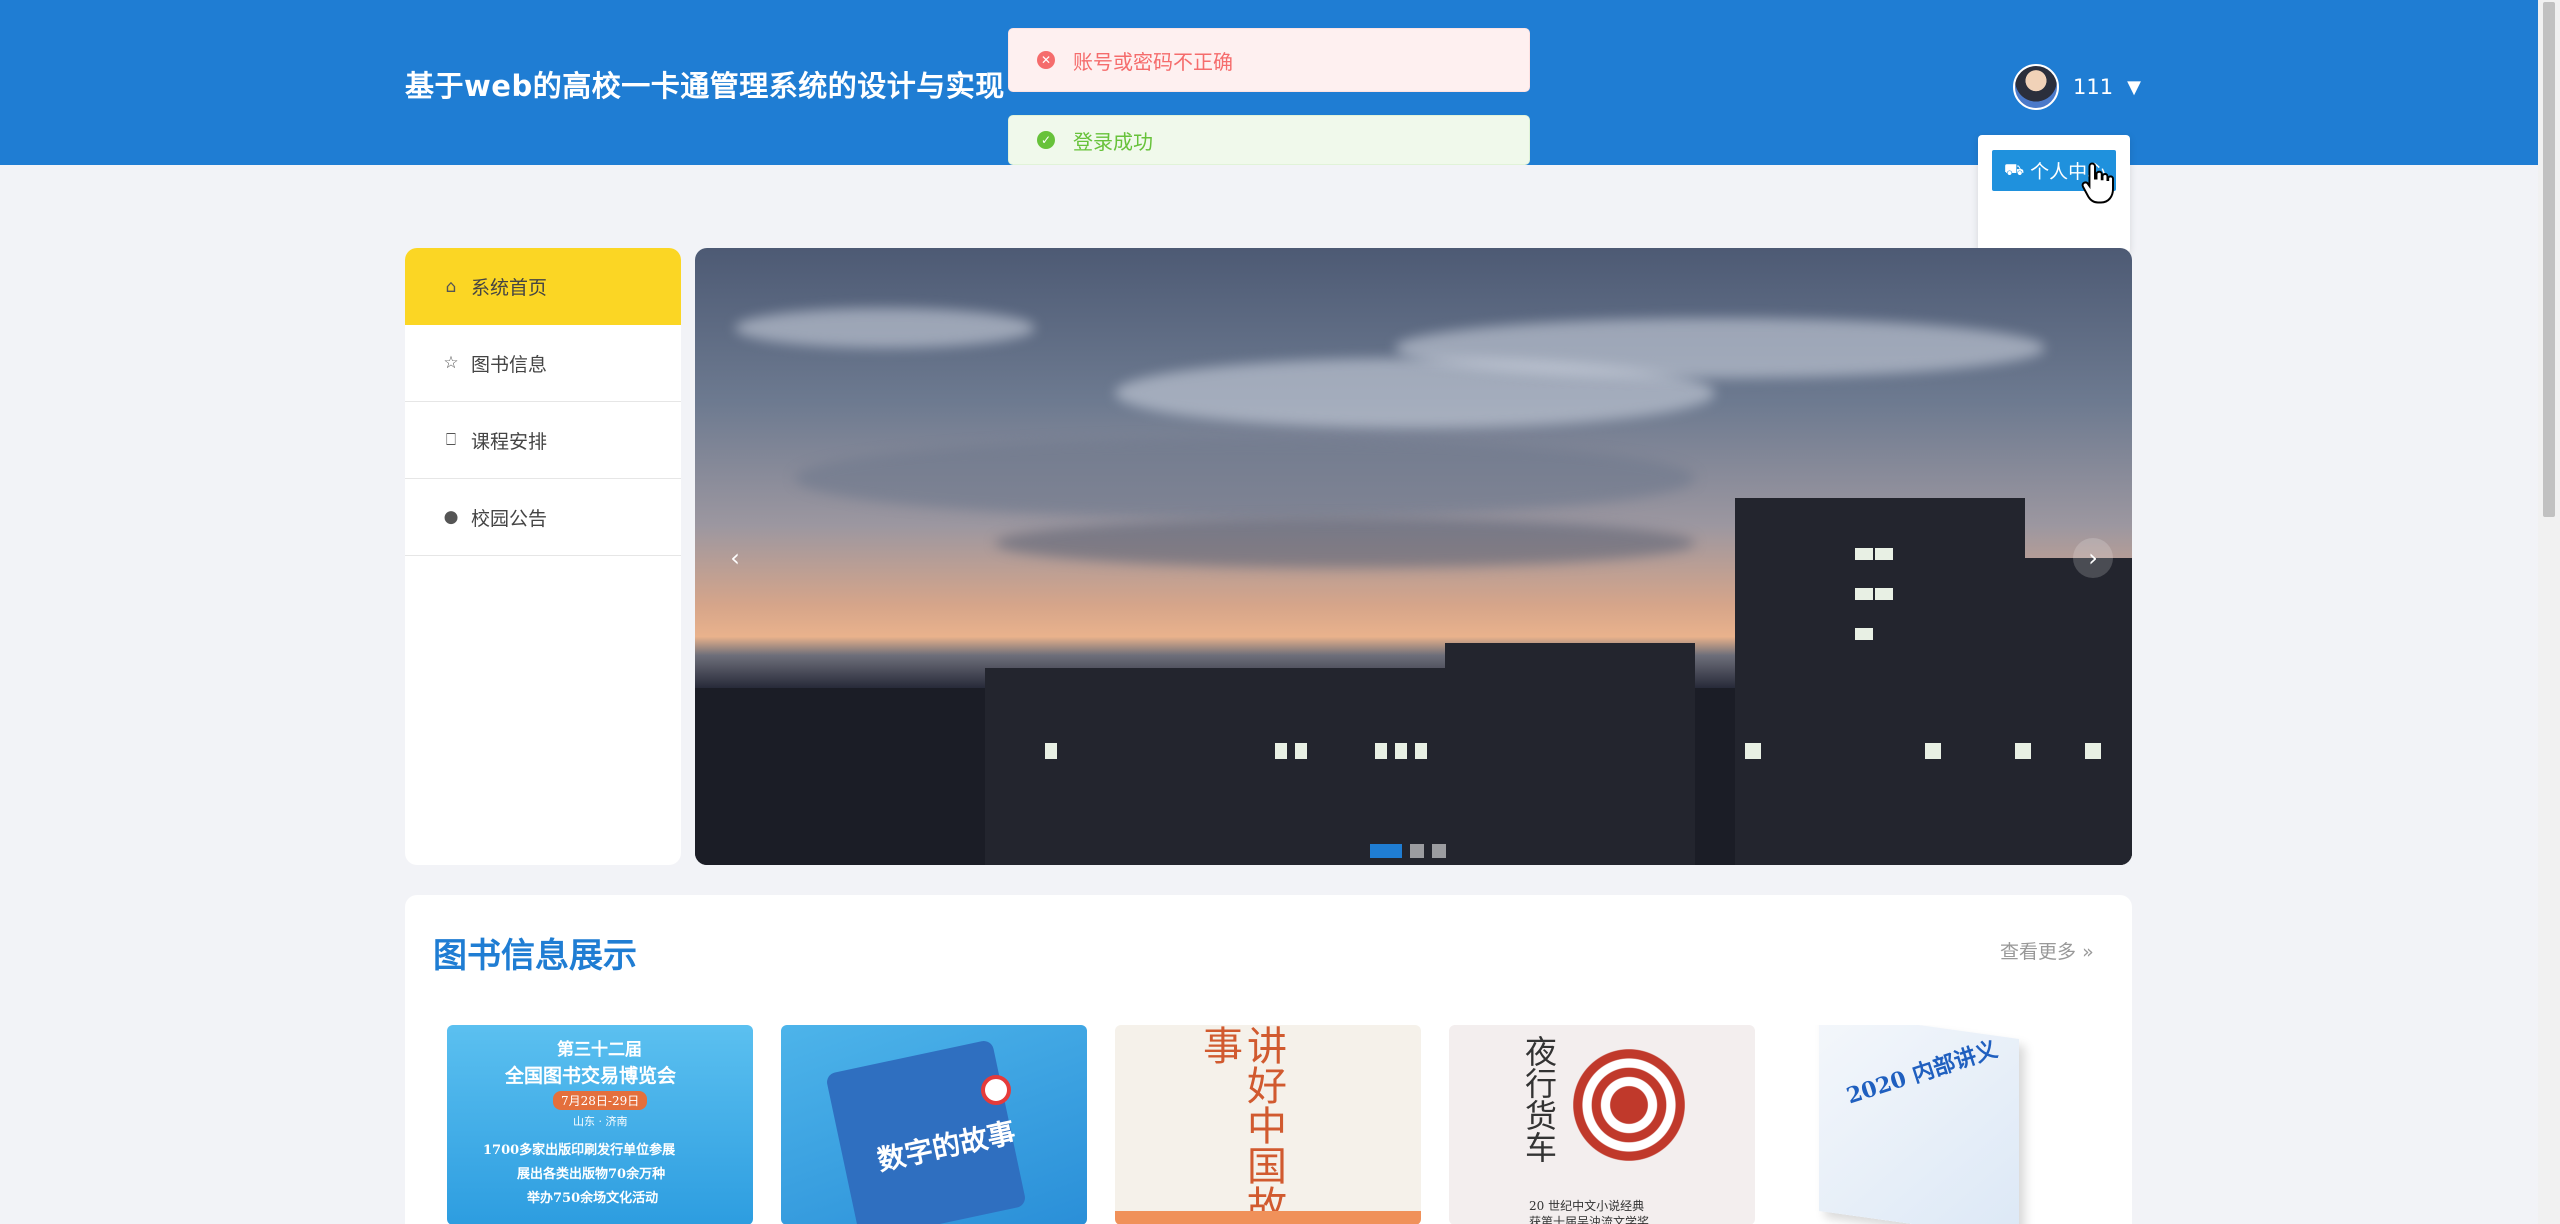 The height and width of the screenshot is (1224, 2560). What do you see at coordinates (2036, 87) in the screenshot?
I see `user-avatar` at bounding box center [2036, 87].